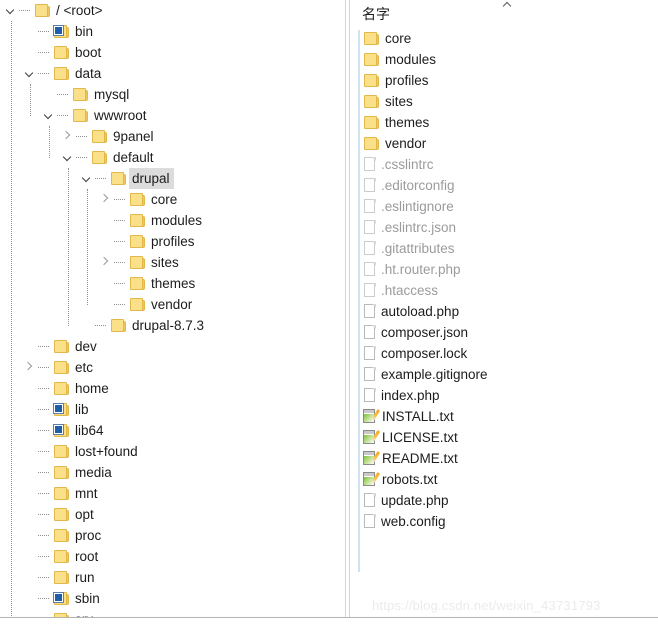 This screenshot has width=658, height=624. What do you see at coordinates (505, 38) in the screenshot?
I see `list-item: core` at bounding box center [505, 38].